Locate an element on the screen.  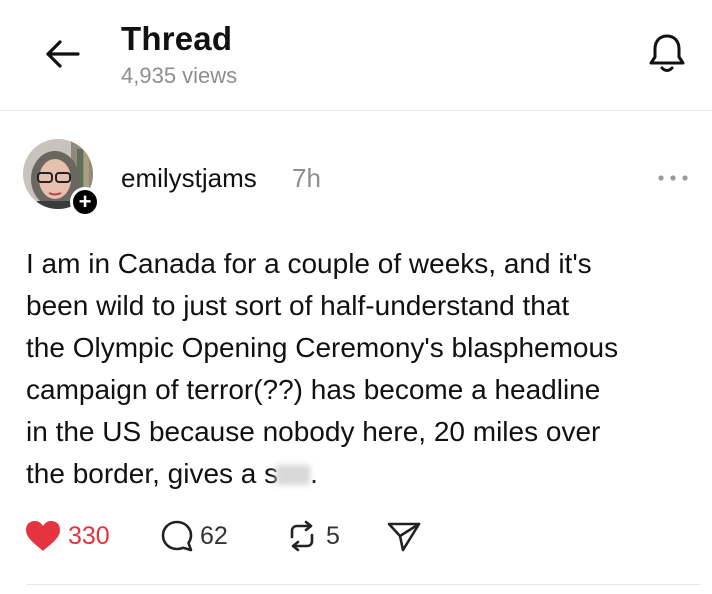
share-icon is located at coordinates (404, 537).